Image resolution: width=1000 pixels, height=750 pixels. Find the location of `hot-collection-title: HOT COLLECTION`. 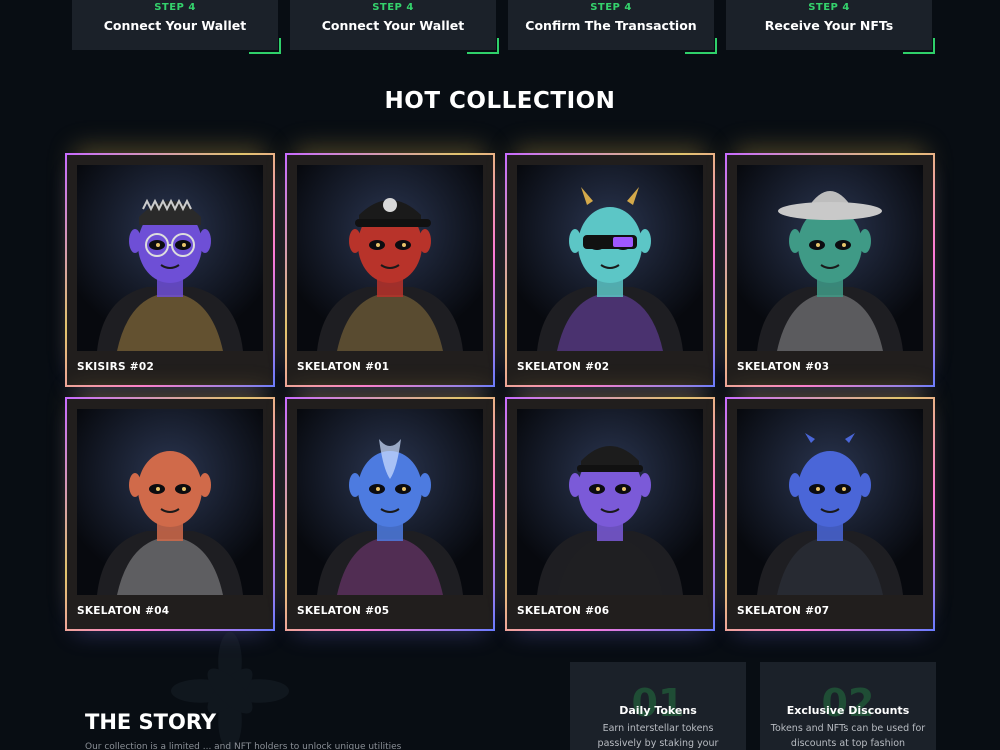

hot-collection-title: HOT COLLECTION is located at coordinates (500, 101).